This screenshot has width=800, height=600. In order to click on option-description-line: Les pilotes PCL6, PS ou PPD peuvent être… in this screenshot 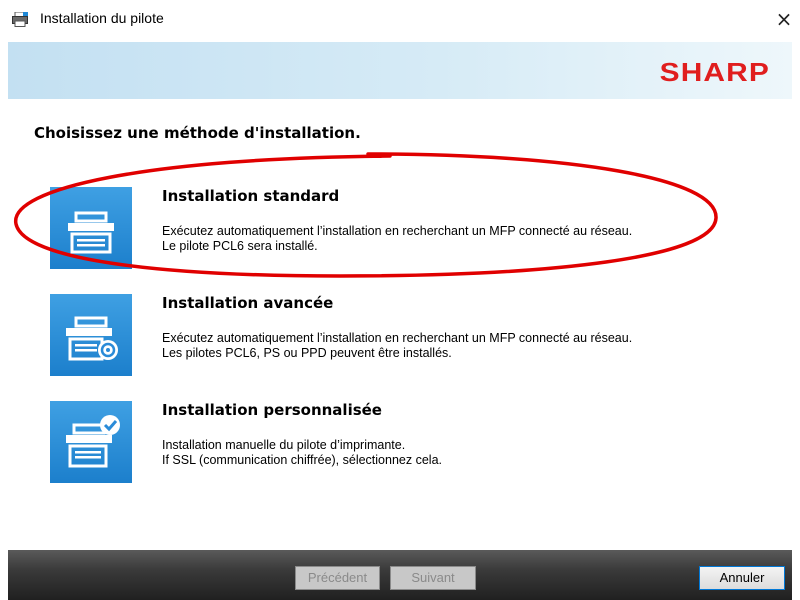, I will do `click(307, 353)`.